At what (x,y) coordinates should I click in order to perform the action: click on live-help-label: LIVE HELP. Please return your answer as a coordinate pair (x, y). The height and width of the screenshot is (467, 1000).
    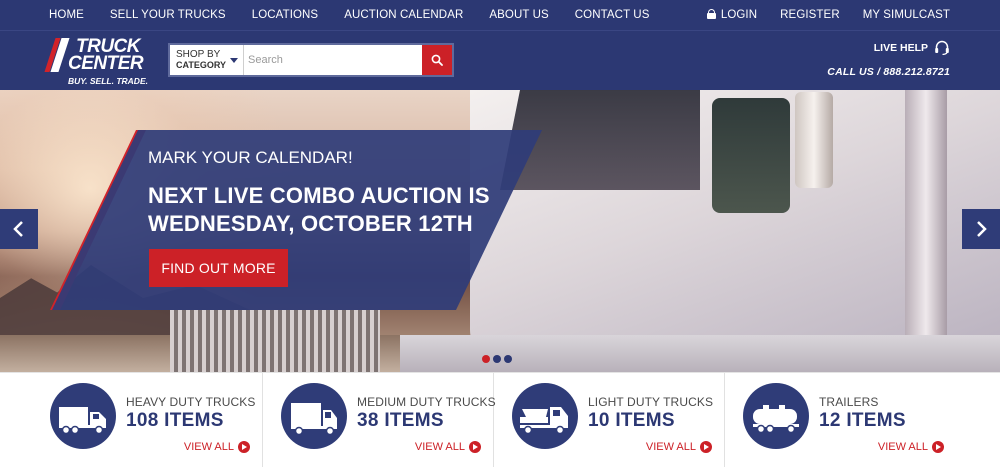
    Looking at the image, I should click on (900, 47).